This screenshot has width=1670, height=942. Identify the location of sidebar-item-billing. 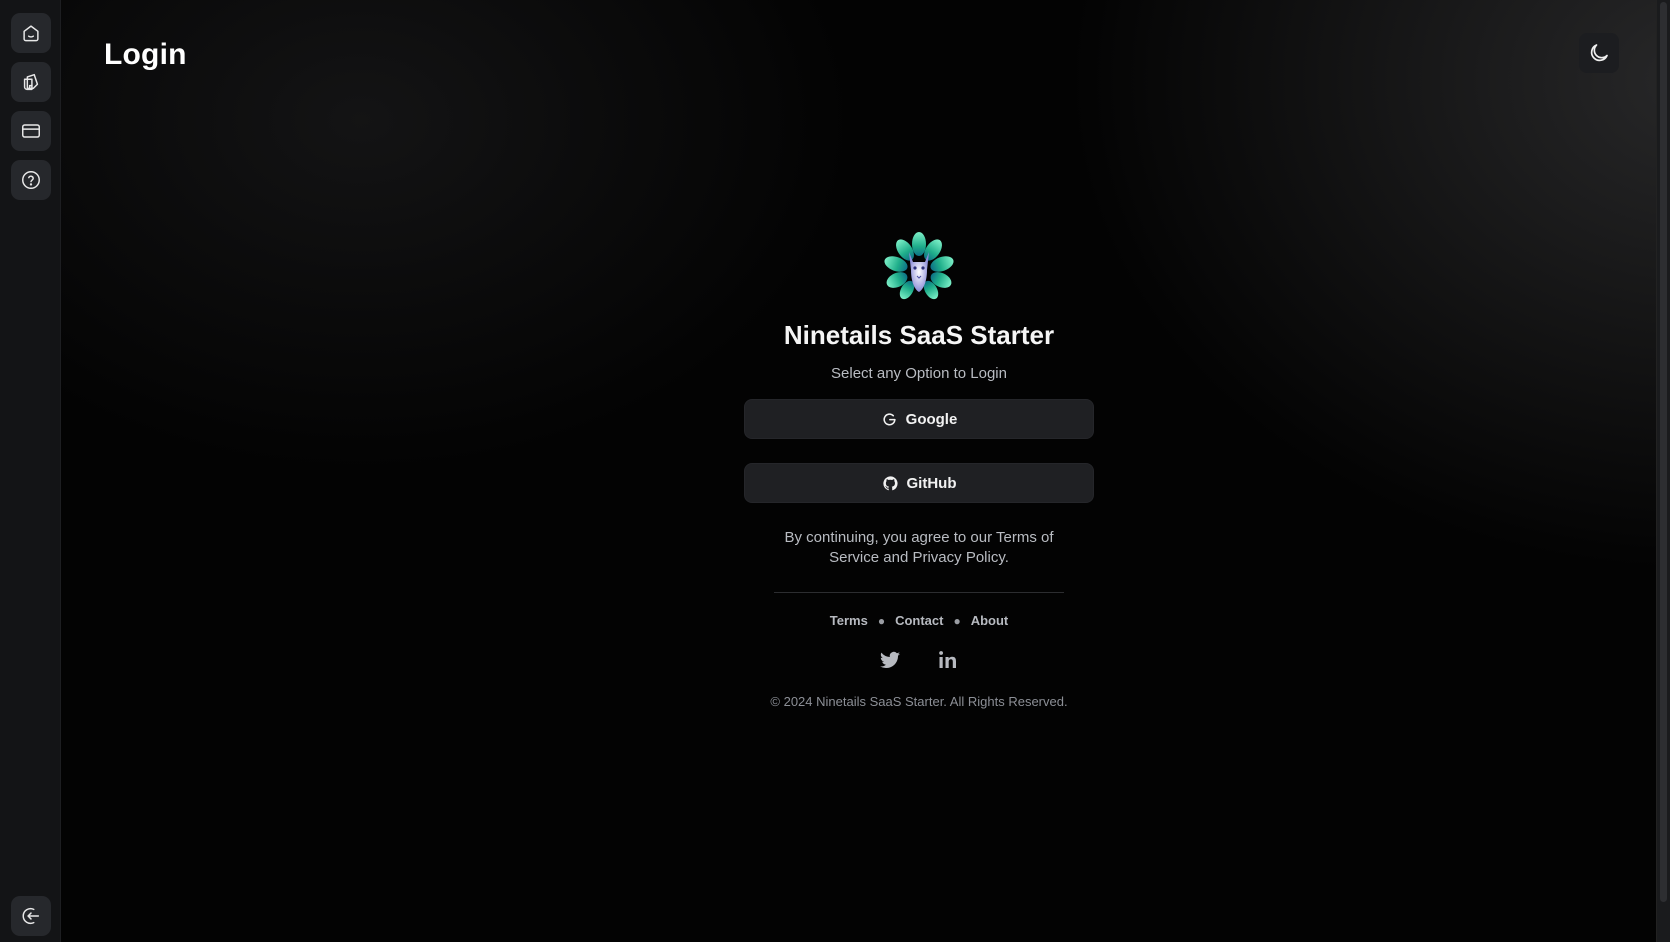
(31, 131).